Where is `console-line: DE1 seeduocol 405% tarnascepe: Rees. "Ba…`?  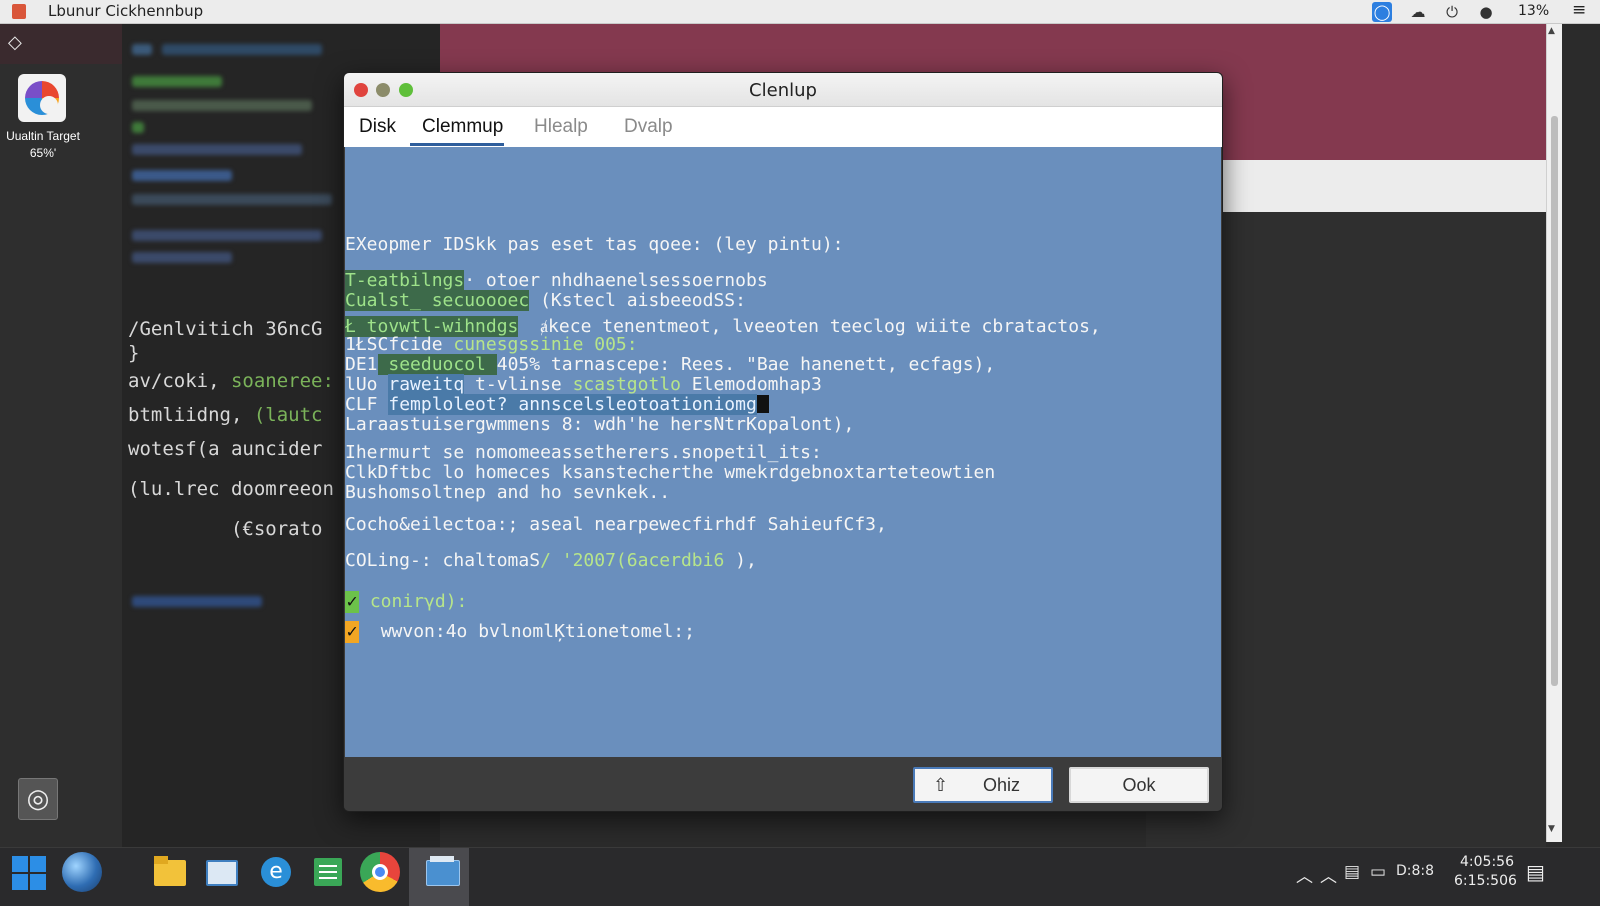 console-line: DE1 seeduocol 405% tarnascepe: Rees. "Ba… is located at coordinates (670, 364).